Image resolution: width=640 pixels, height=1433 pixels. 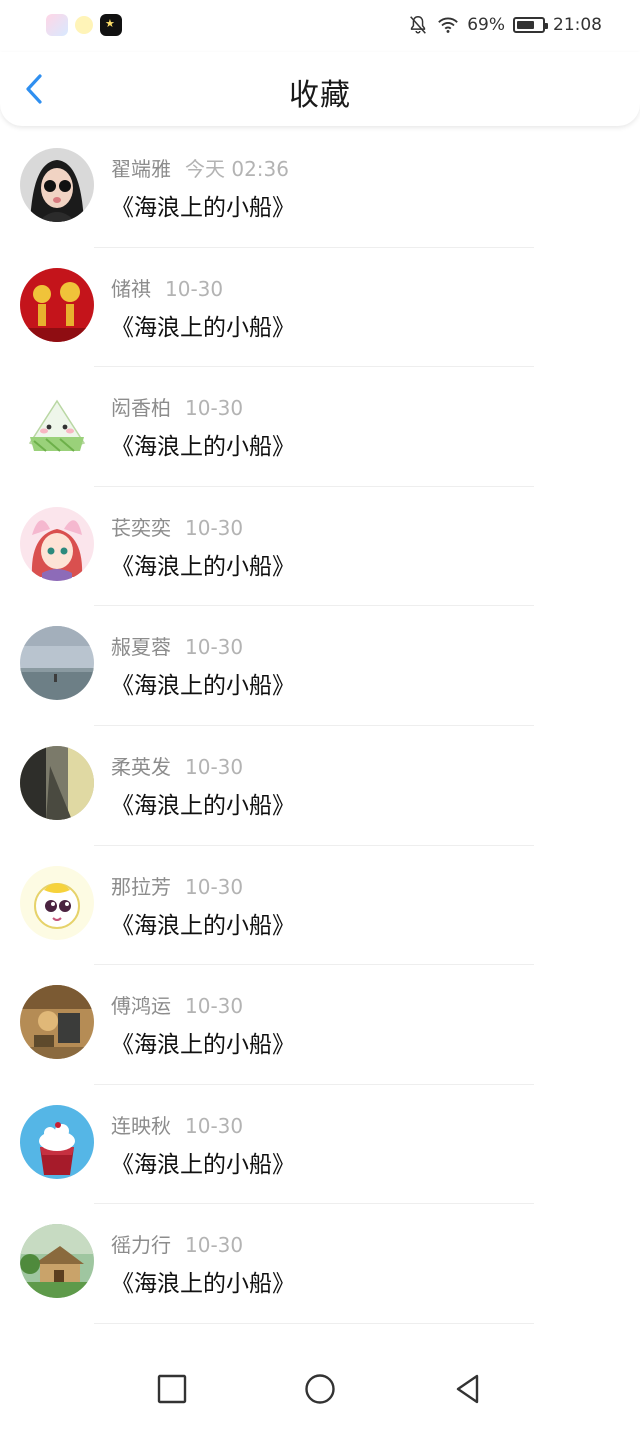 What do you see at coordinates (320, 666) in the screenshot?
I see `list-item: 赧夏蓉 10-30 《海浪上的小船》` at bounding box center [320, 666].